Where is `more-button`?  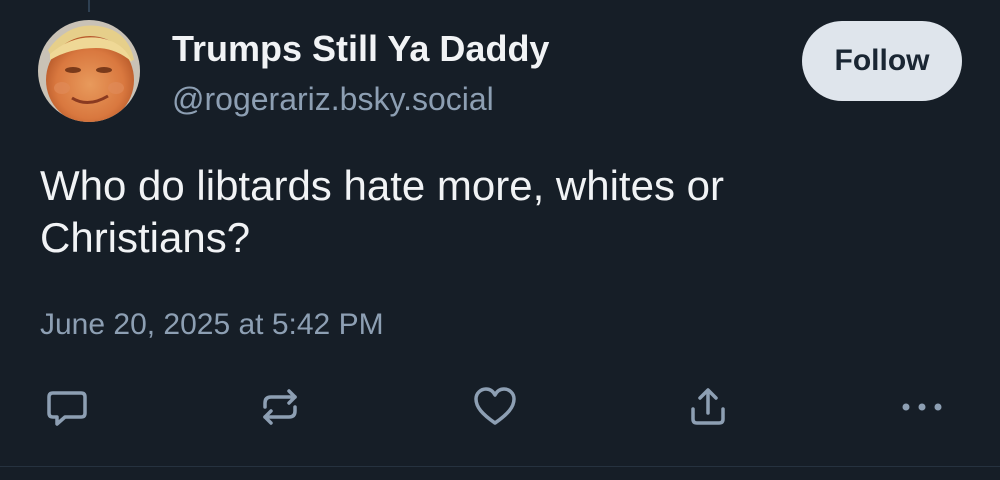 more-button is located at coordinates (922, 407).